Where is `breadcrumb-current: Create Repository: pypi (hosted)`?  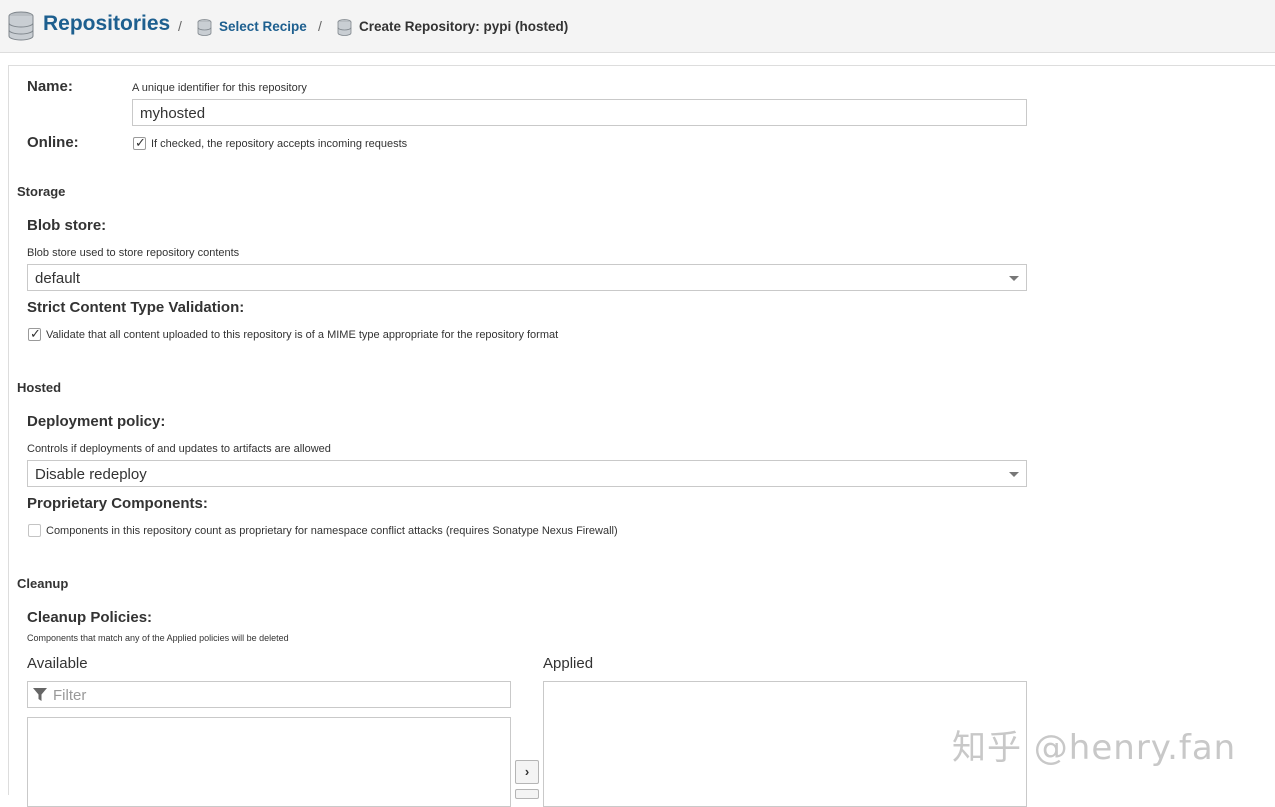 breadcrumb-current: Create Repository: pypi (hosted) is located at coordinates (464, 26).